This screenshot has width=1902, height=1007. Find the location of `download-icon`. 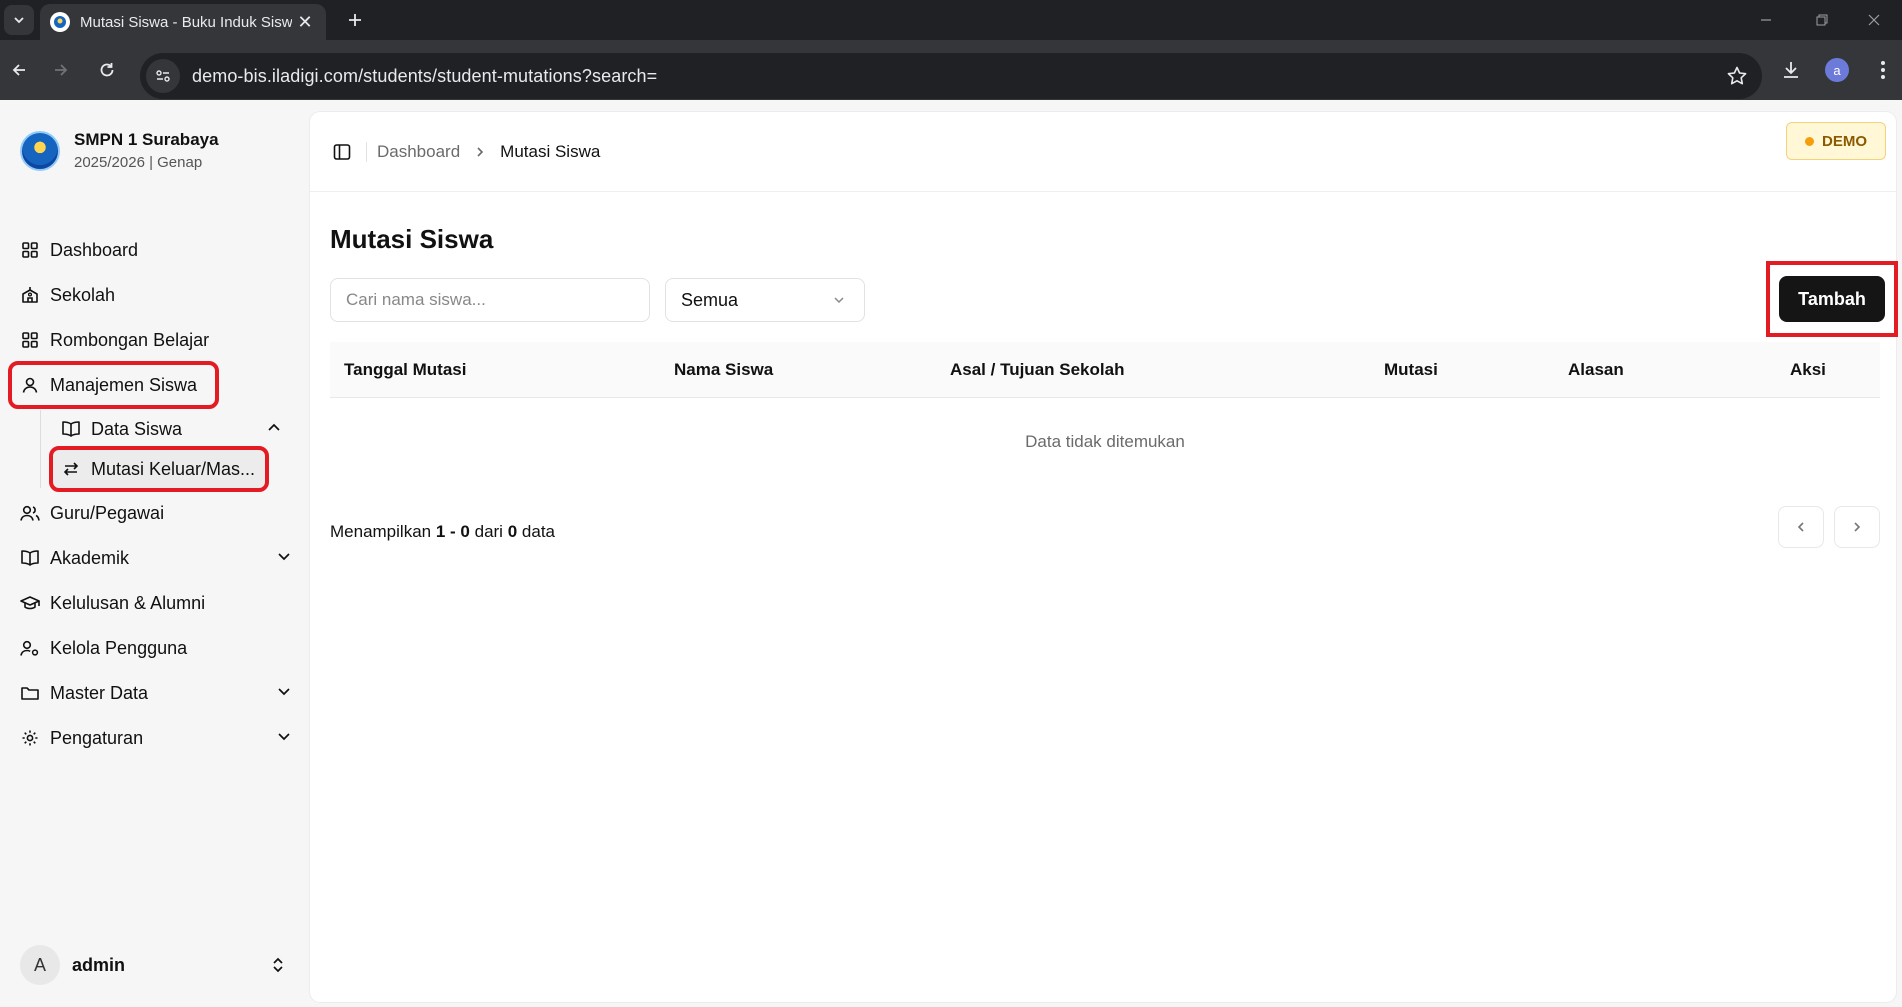

download-icon is located at coordinates (1791, 70).